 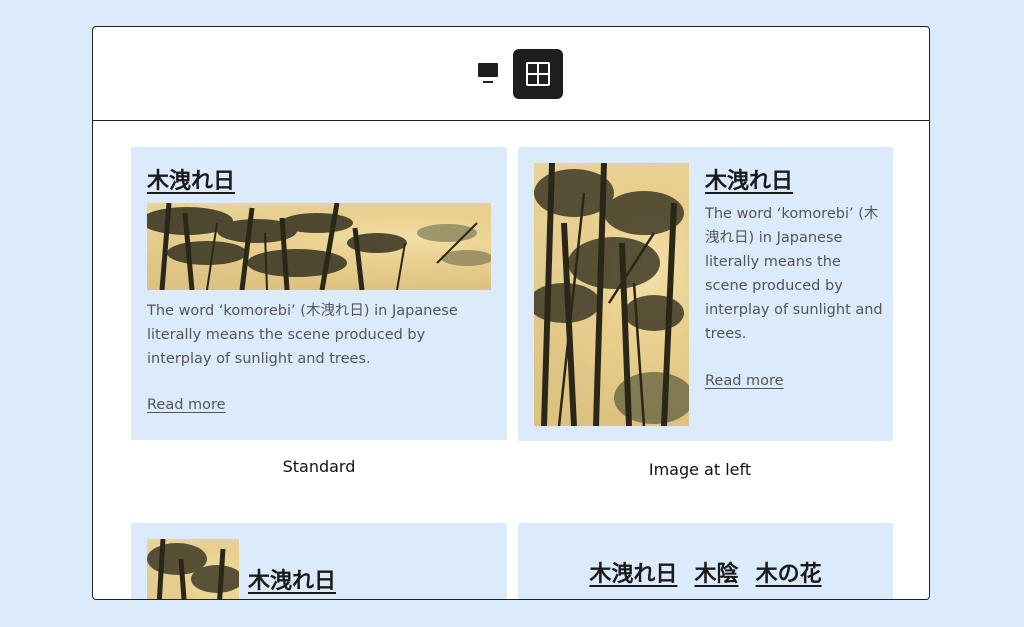 I want to click on grid-icon, so click(x=538, y=74).